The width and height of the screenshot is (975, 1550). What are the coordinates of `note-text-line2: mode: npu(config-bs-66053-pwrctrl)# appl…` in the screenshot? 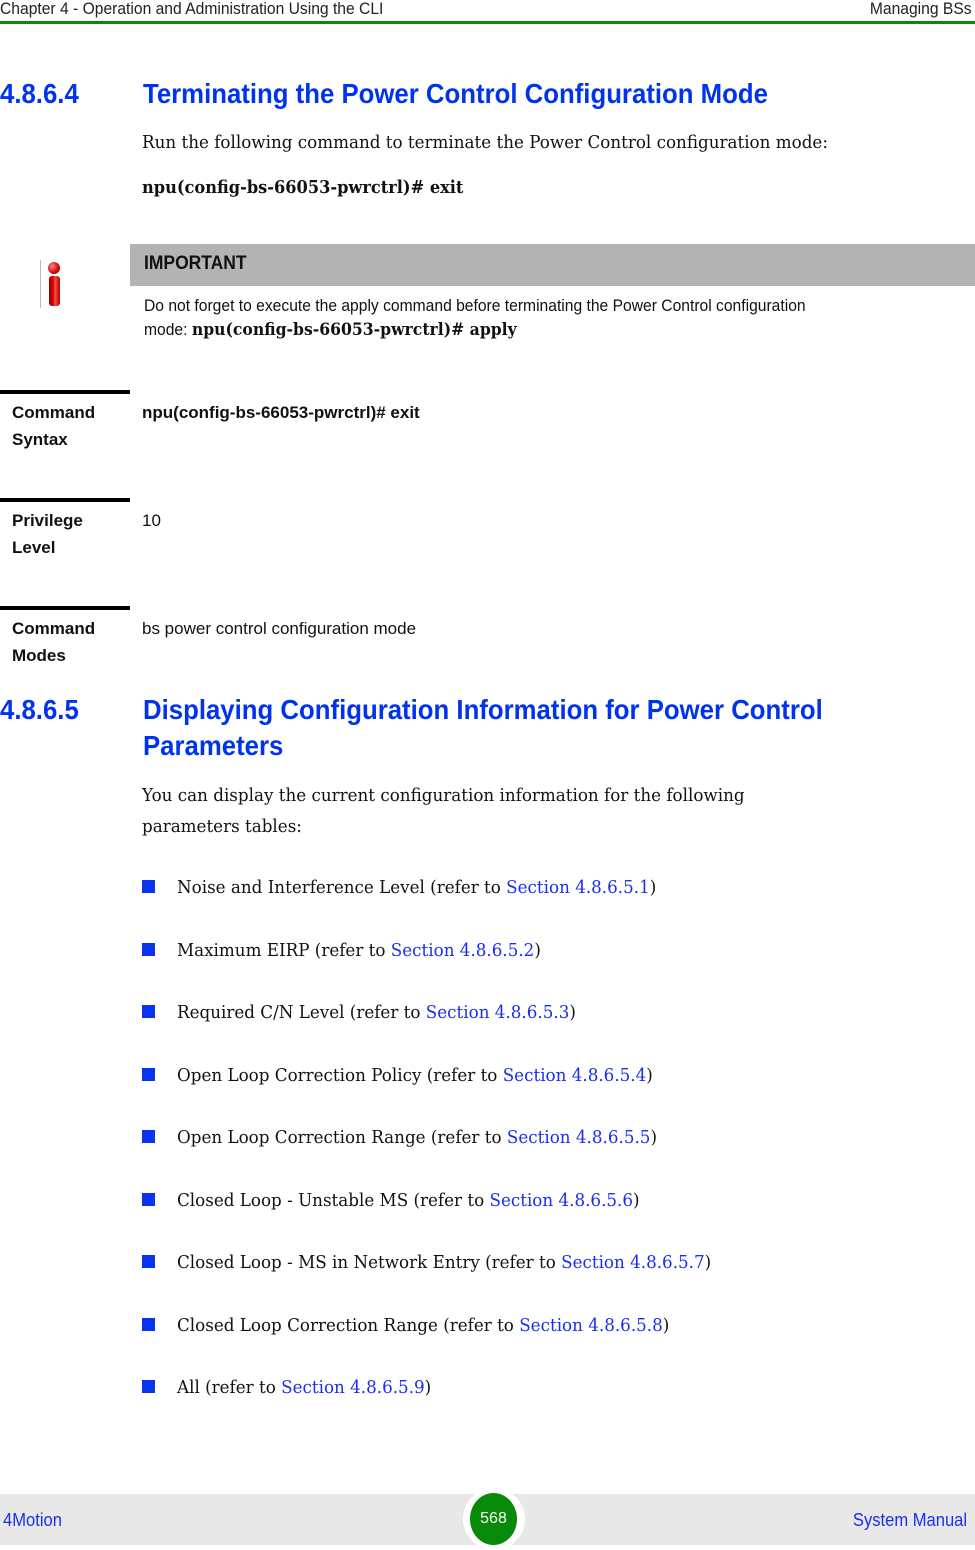 It's located at (521, 330).